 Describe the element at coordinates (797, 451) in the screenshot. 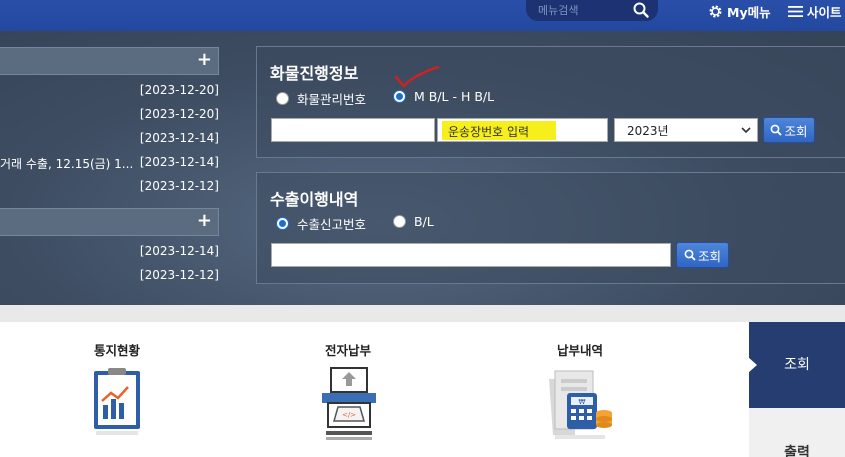

I see `tab-print-label: 출력` at that location.